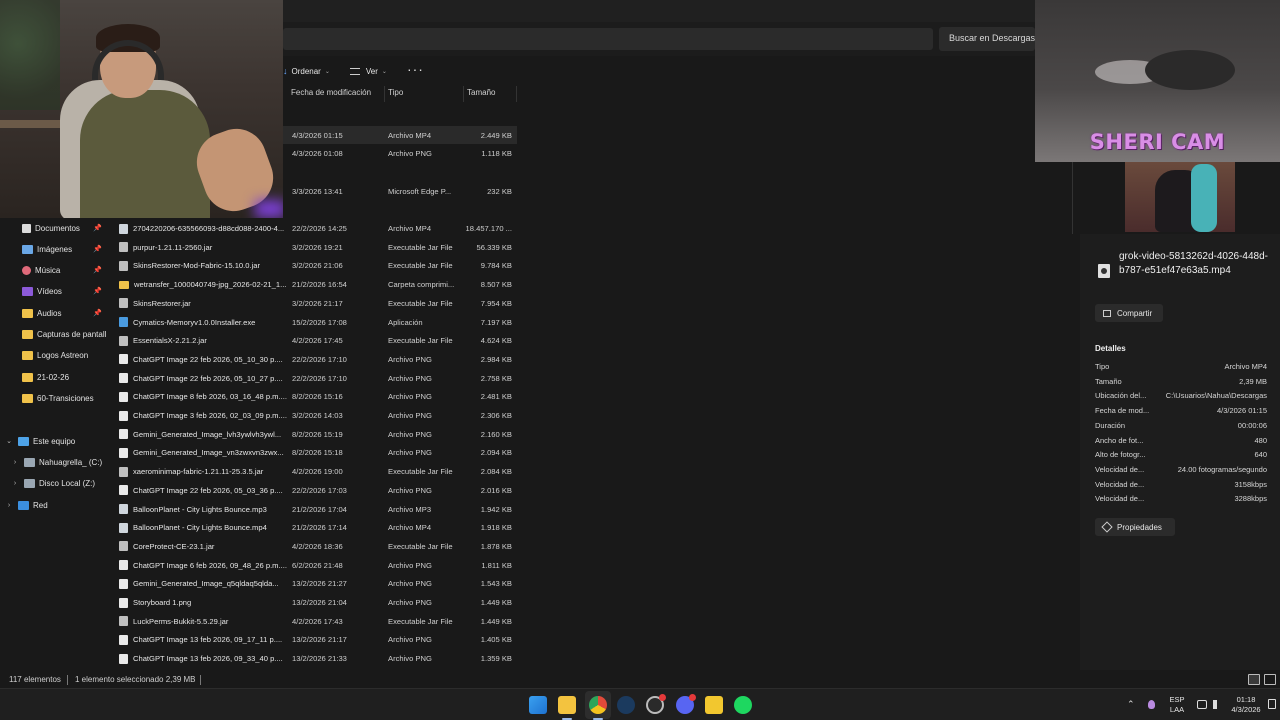 The height and width of the screenshot is (720, 1280). Describe the element at coordinates (1181, 369) in the screenshot. I see `details-row: Tipo Archivo MP4` at that location.